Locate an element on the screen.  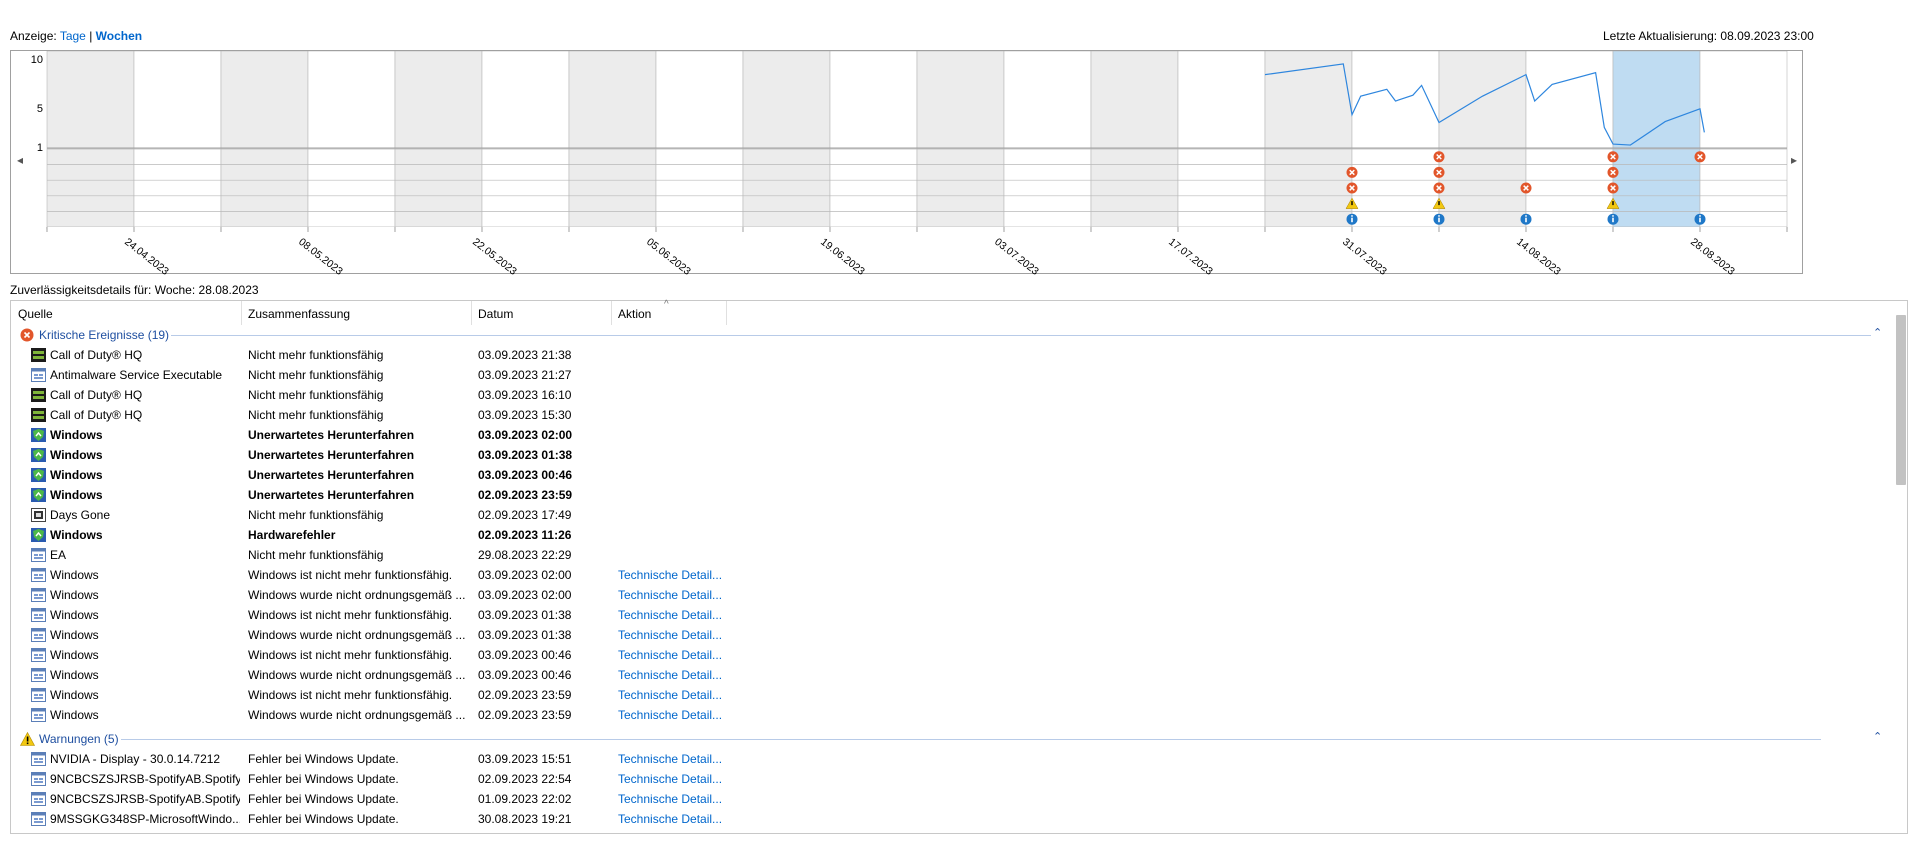
row-summary: Windows ist nicht mehr funktionsfähig. is located at coordinates (350, 575).